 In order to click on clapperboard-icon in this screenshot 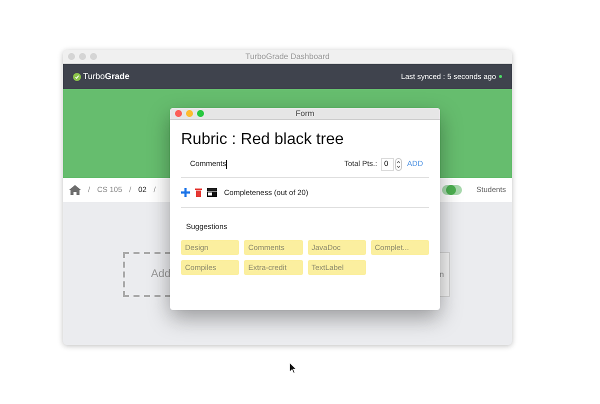, I will do `click(212, 192)`.